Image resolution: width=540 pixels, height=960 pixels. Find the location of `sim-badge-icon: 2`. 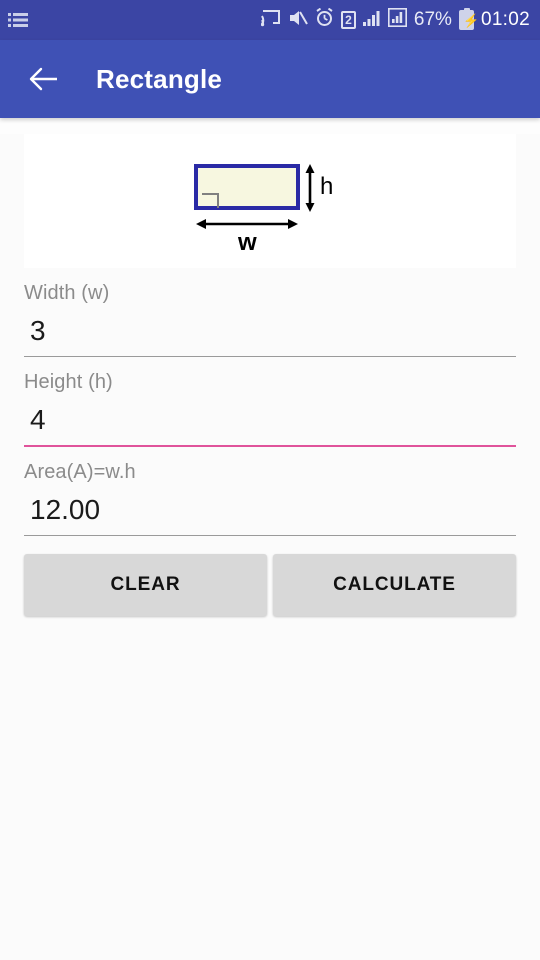

sim-badge-icon: 2 is located at coordinates (348, 20).